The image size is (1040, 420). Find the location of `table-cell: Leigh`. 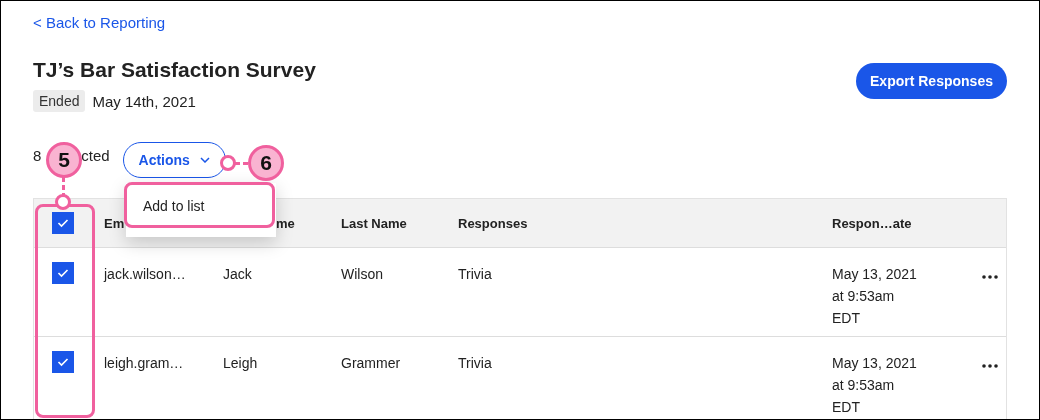

table-cell: Leigh is located at coordinates (240, 363).